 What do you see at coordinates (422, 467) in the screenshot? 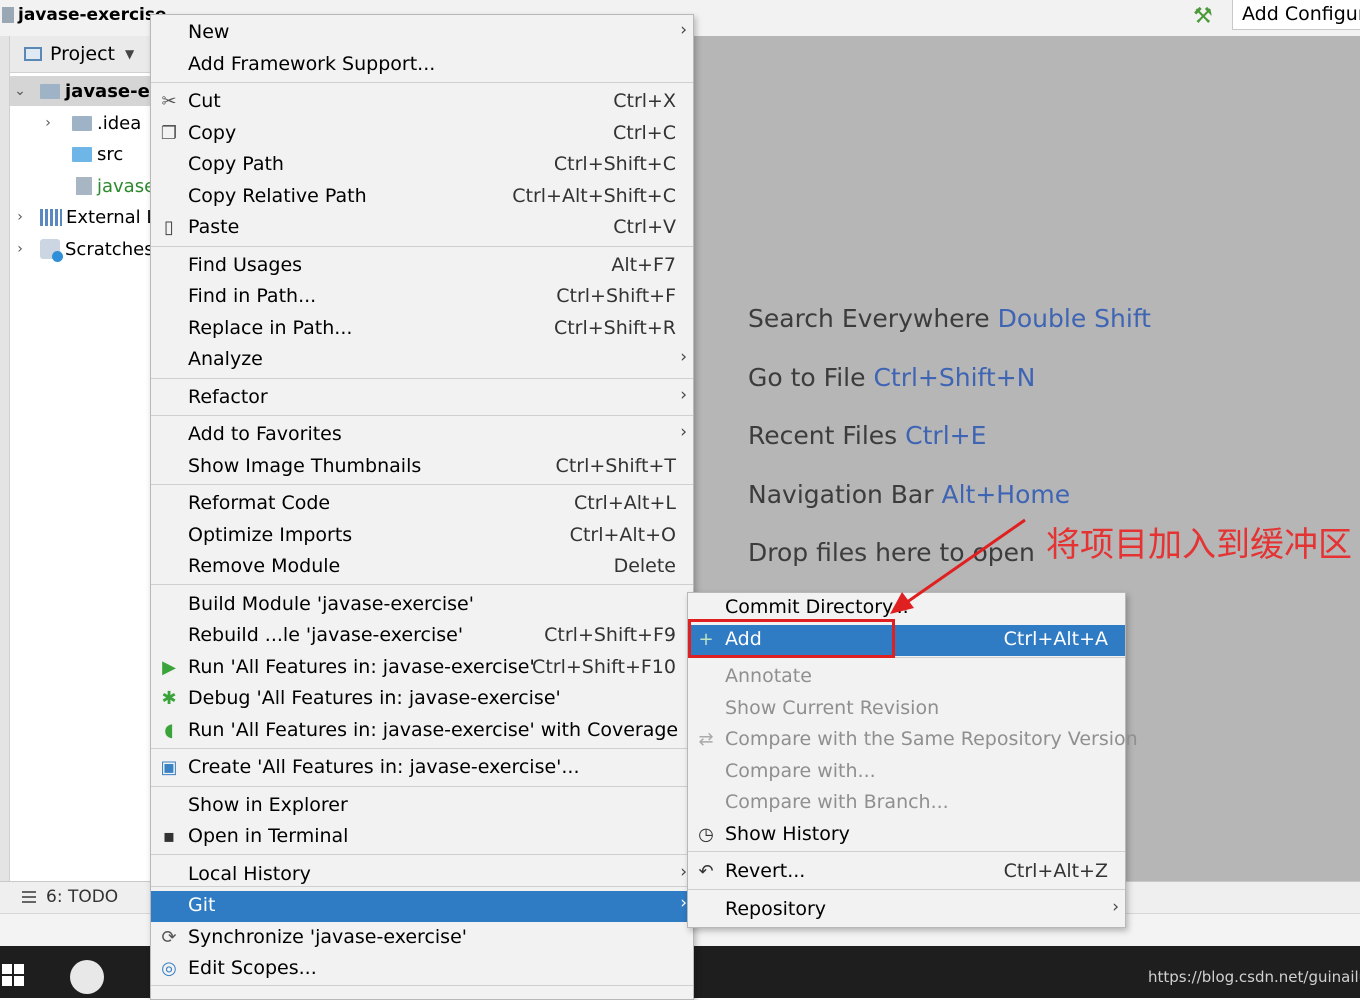
I see `context-menu-item-show-image-thumbnails: Show Image Thumbnails Ctrl+Shift+T` at bounding box center [422, 467].